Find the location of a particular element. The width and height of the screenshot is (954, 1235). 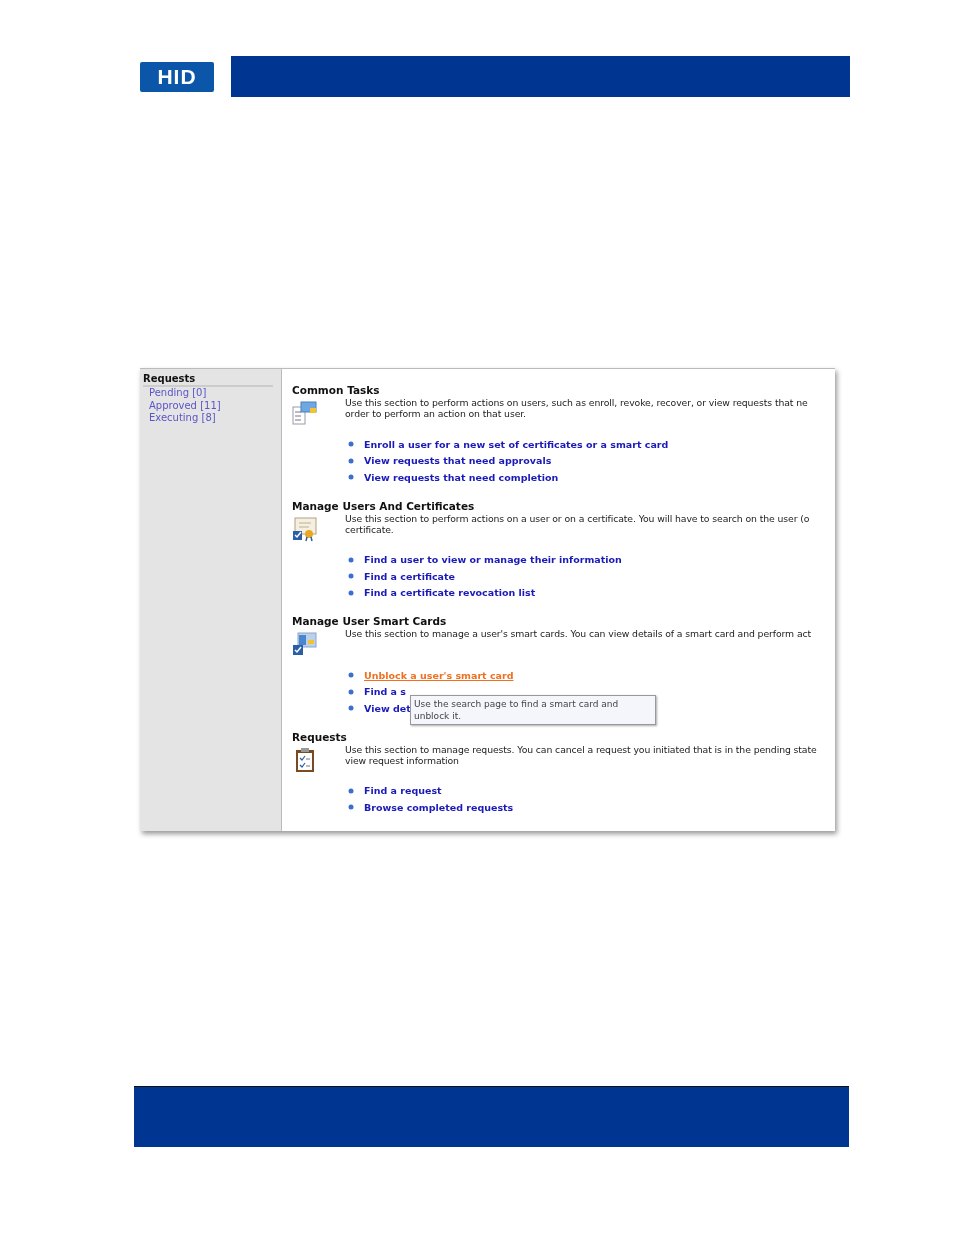

task-link: Find a user to view or manage their information is located at coordinates (493, 560).